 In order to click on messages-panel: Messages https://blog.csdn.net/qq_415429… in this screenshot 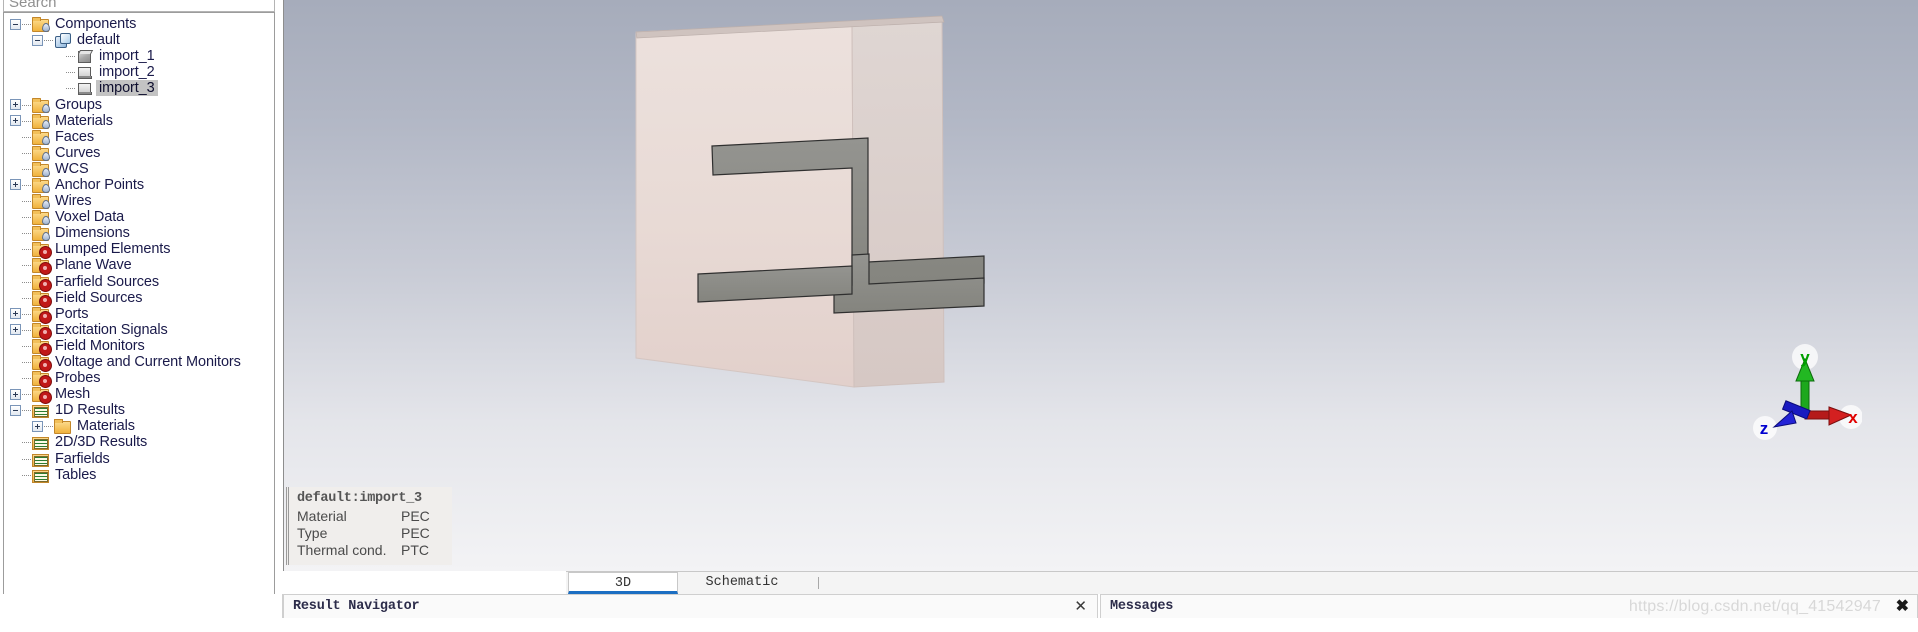, I will do `click(1509, 606)`.